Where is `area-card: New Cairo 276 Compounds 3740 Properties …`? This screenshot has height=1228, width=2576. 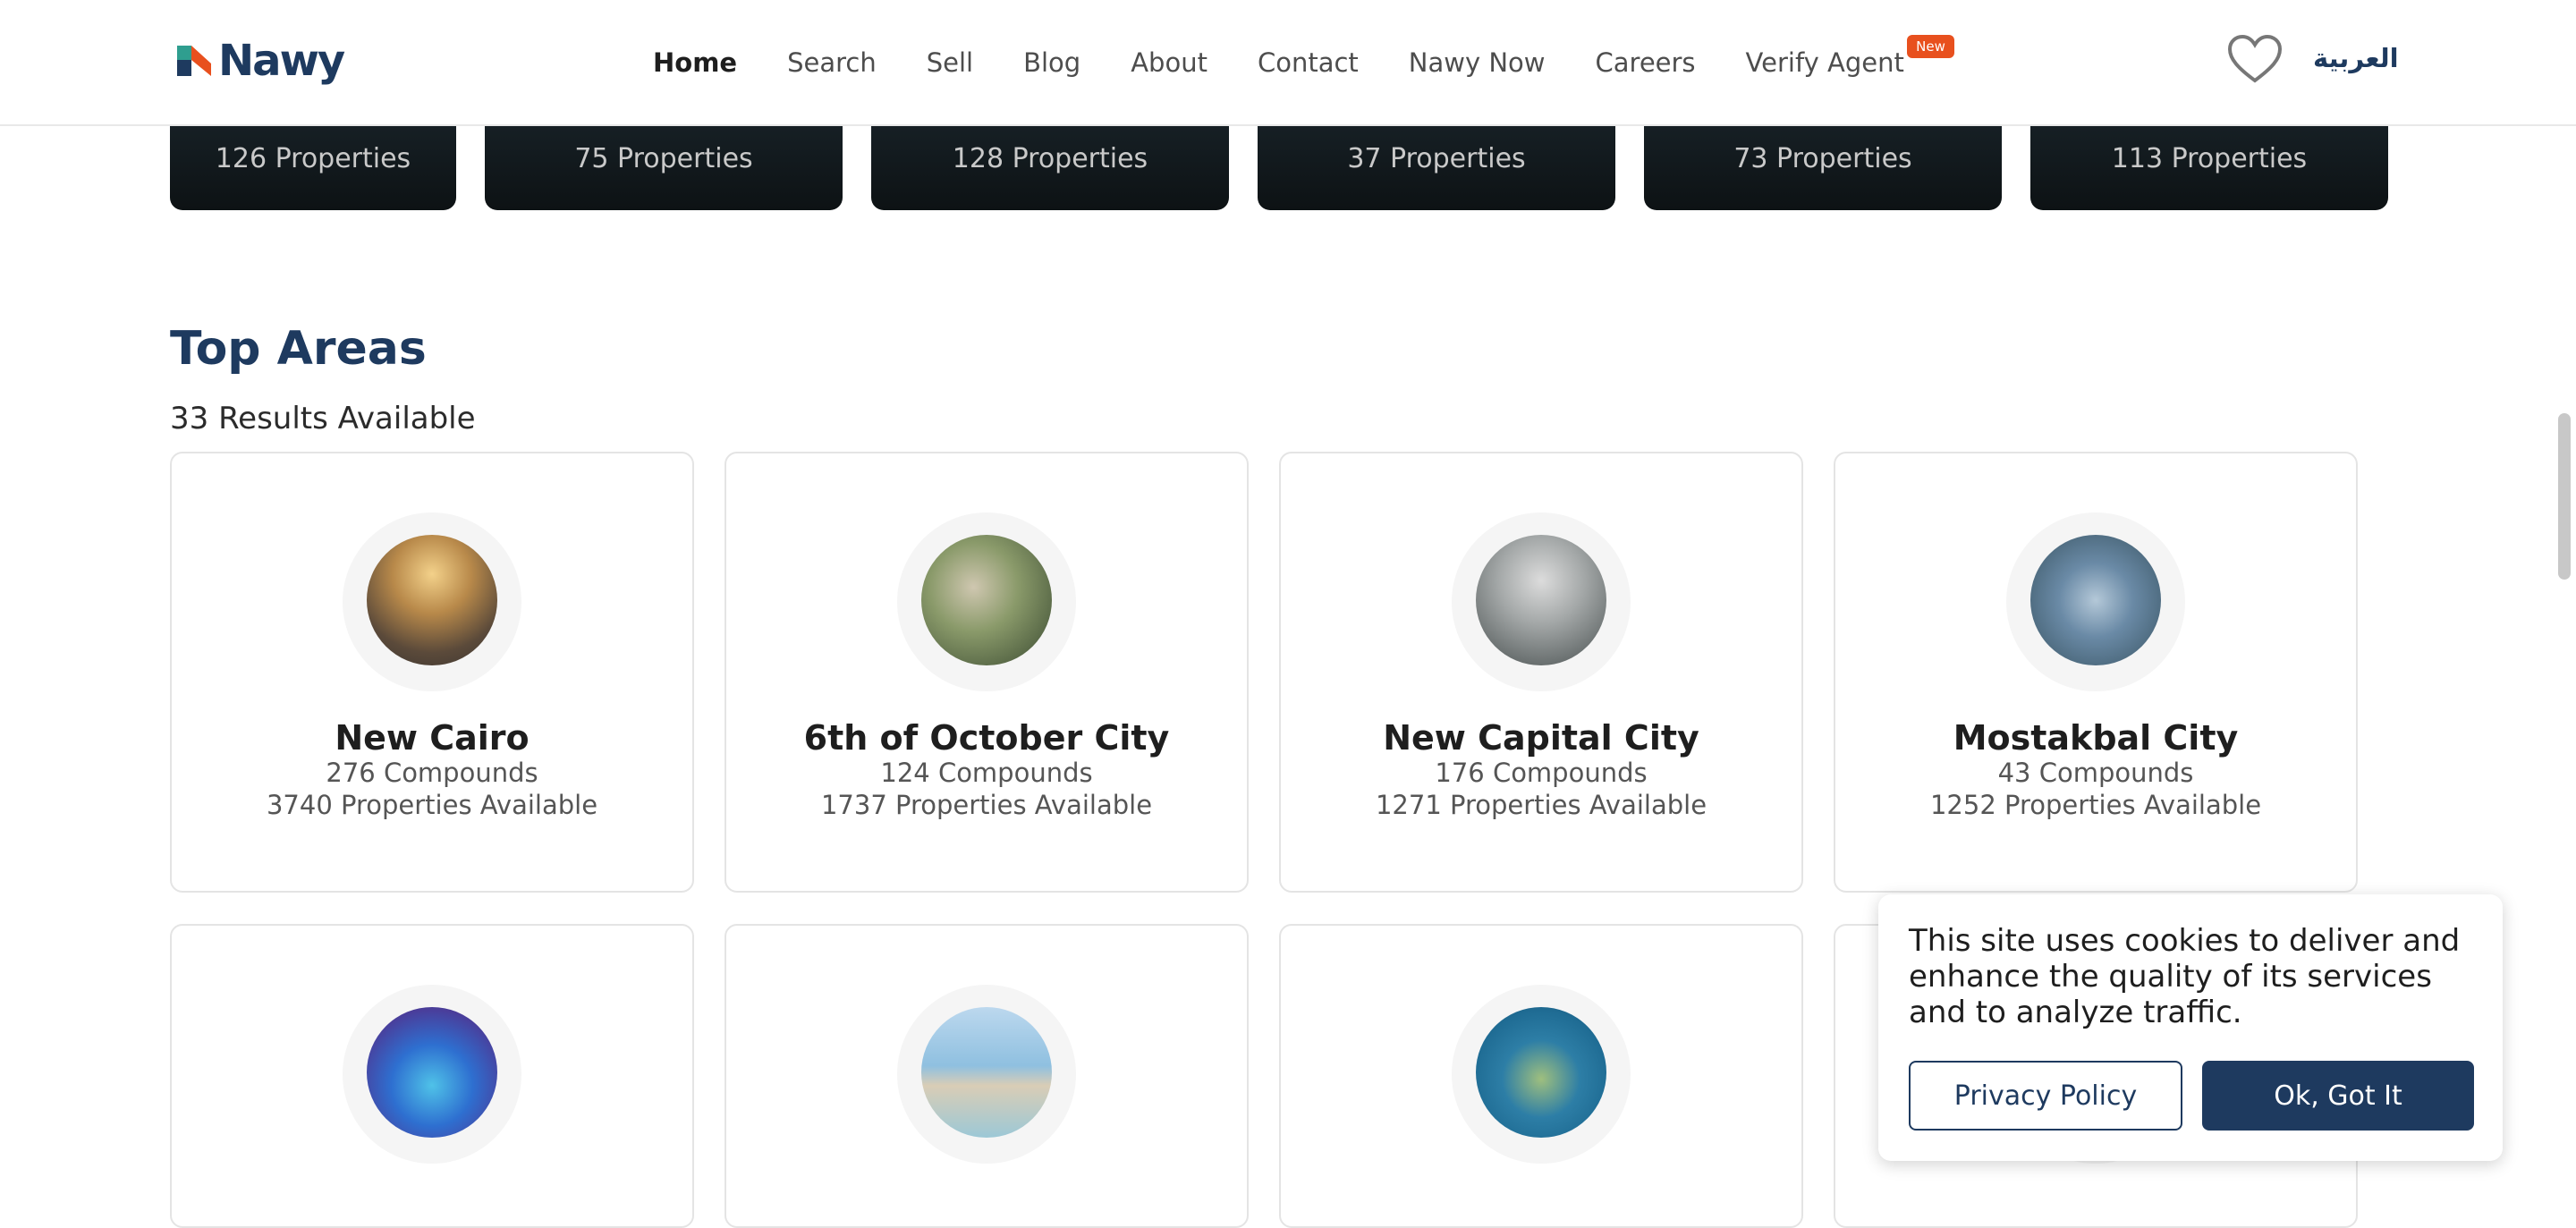
area-card: New Cairo 276 Compounds 3740 Properties … is located at coordinates (432, 672).